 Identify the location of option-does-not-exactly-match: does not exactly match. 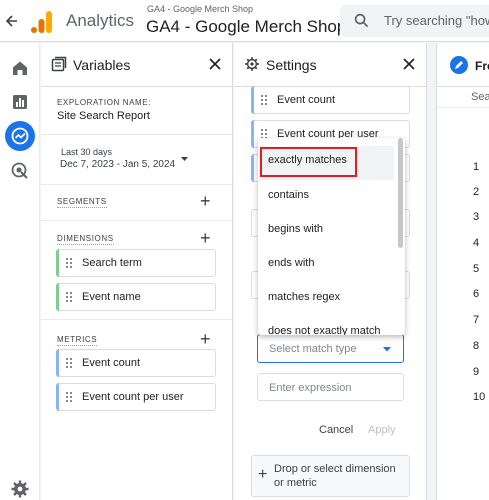
(324, 330).